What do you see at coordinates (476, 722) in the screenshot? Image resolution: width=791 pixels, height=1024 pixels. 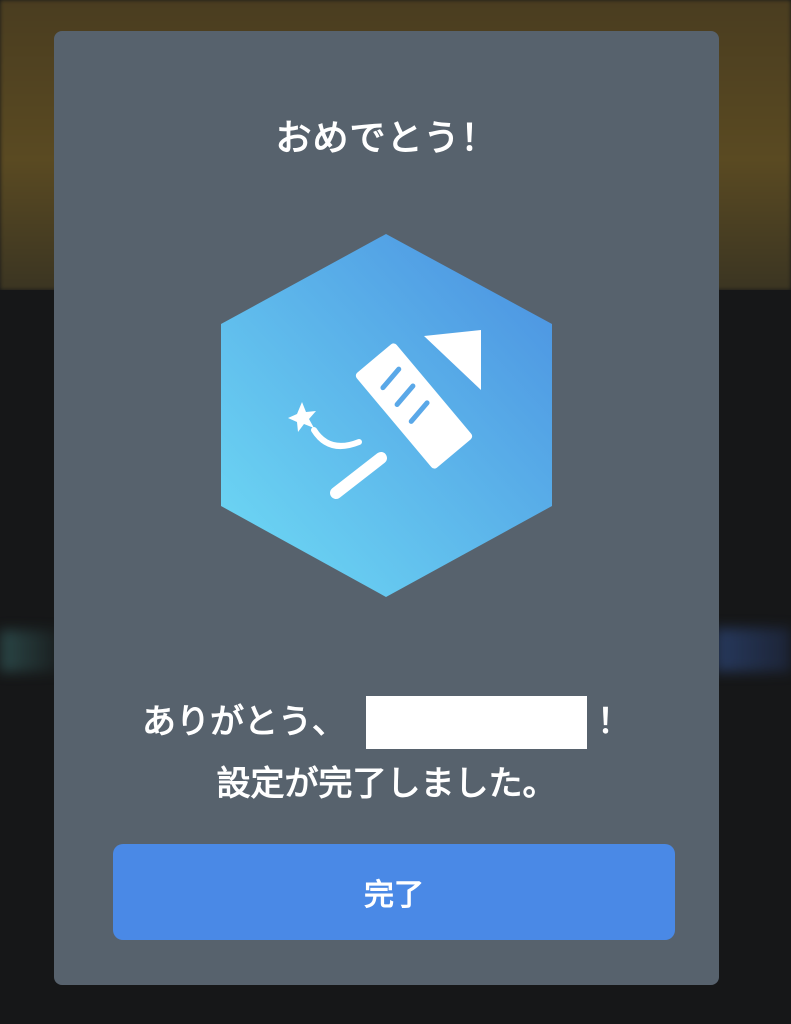 I see `user-name-redacted` at bounding box center [476, 722].